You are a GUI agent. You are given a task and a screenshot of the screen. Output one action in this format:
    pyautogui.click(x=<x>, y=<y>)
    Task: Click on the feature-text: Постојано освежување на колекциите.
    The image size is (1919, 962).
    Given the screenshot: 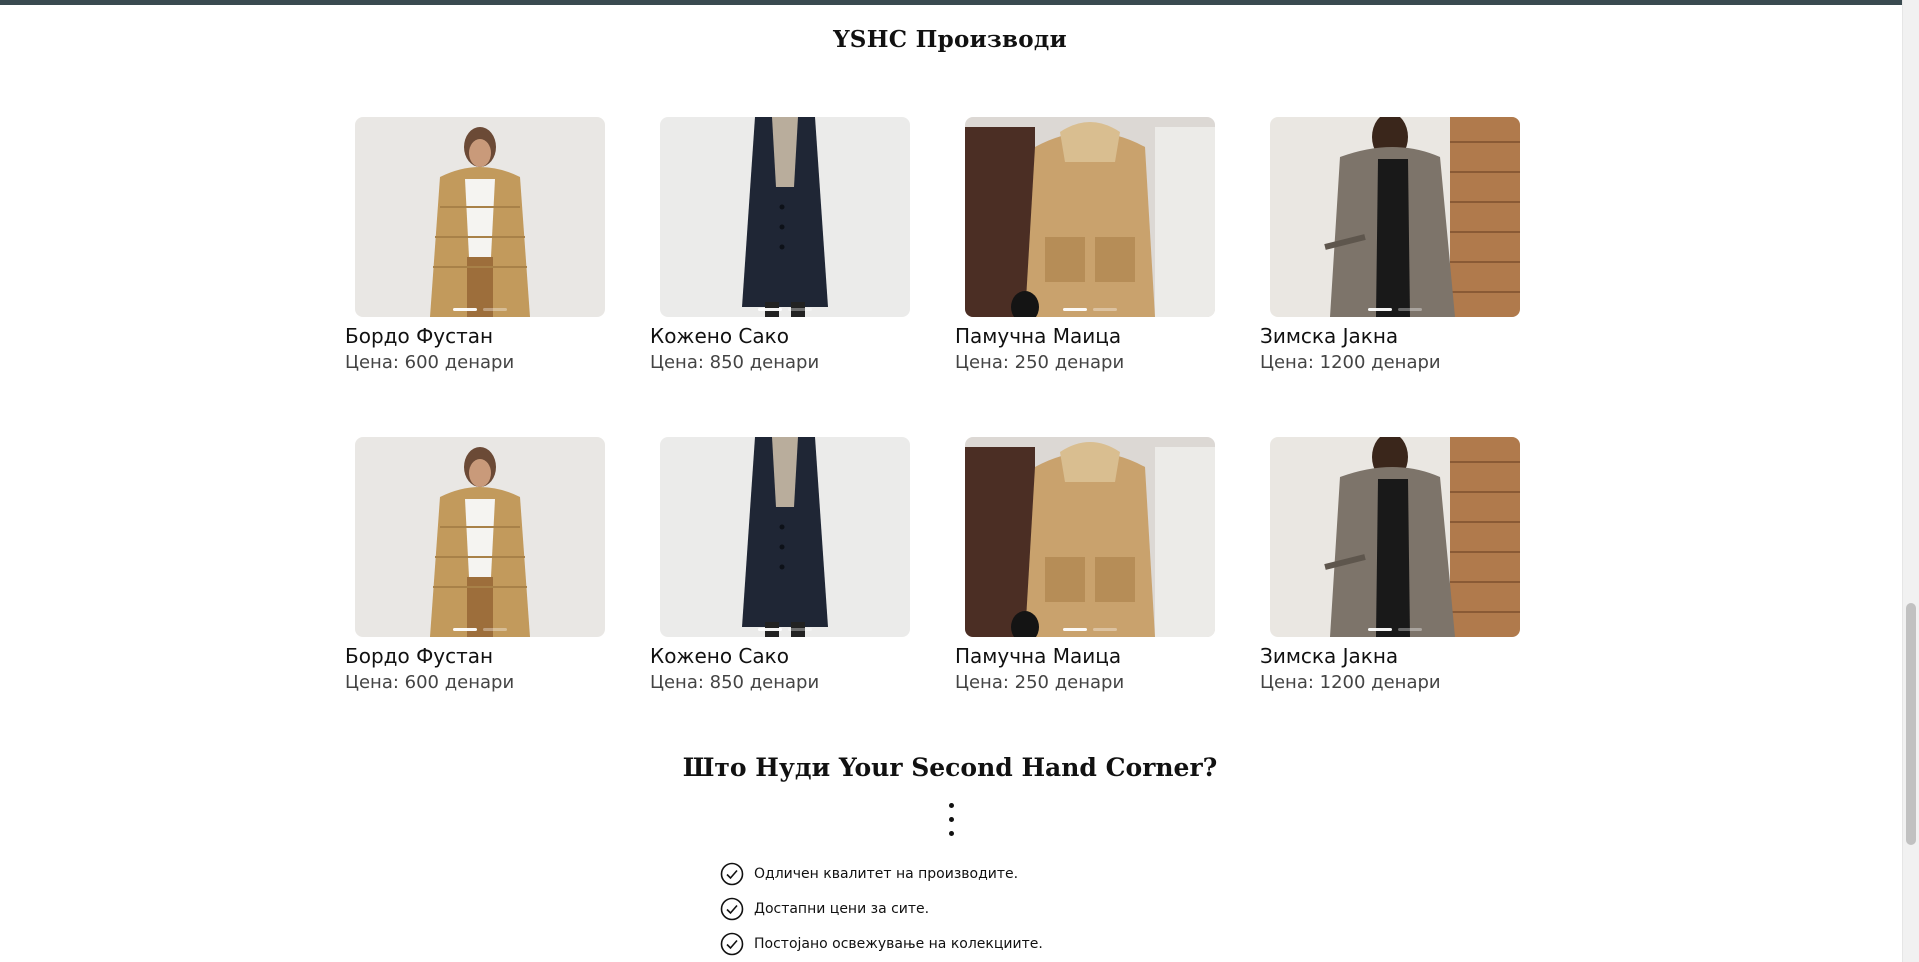 What is the action you would take?
    pyautogui.click(x=898, y=943)
    